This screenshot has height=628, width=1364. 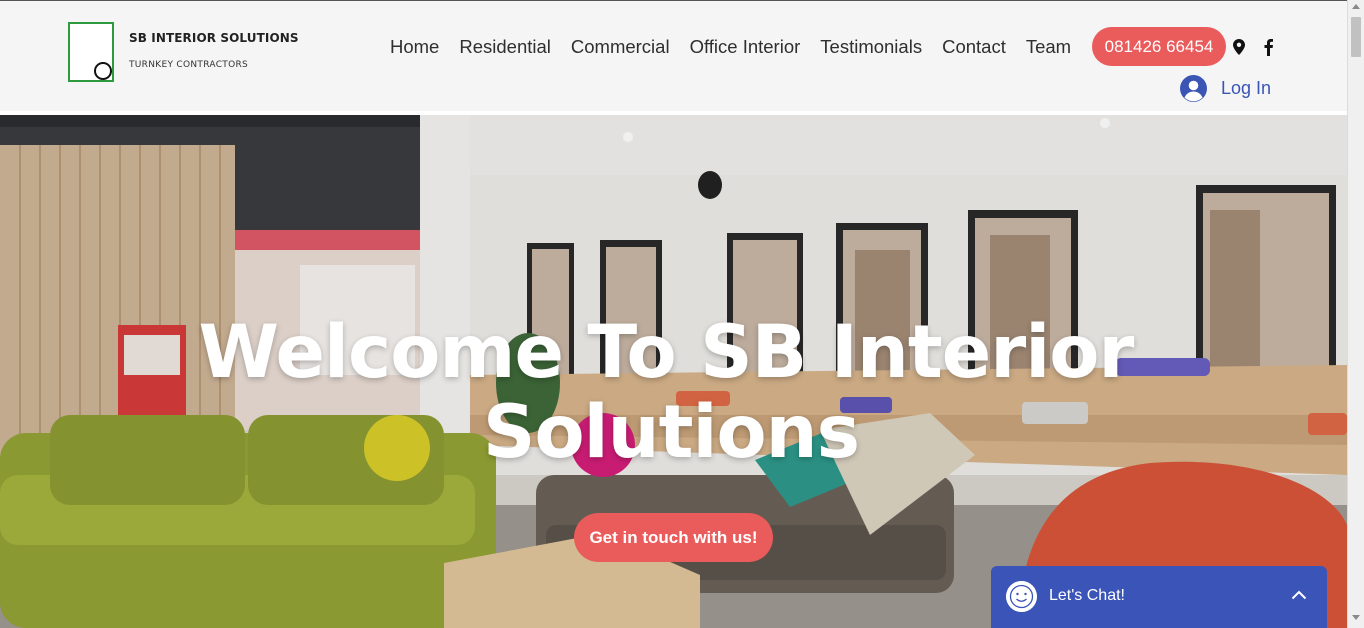 I want to click on chat-label: Let's Chat!, so click(x=1087, y=595).